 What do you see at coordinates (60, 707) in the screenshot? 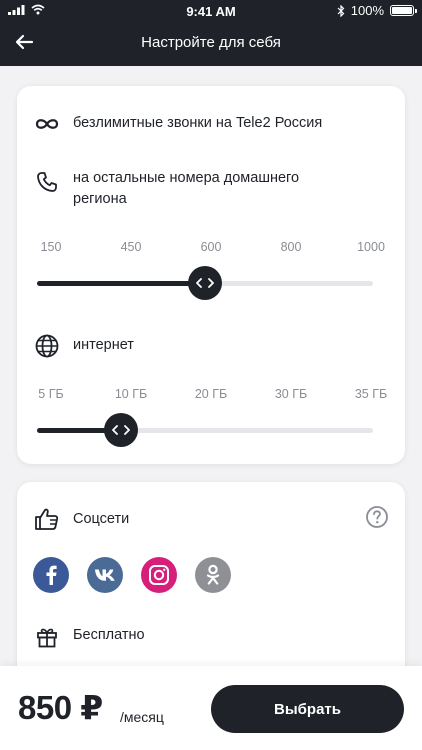
I see `price: 850 ₽` at bounding box center [60, 707].